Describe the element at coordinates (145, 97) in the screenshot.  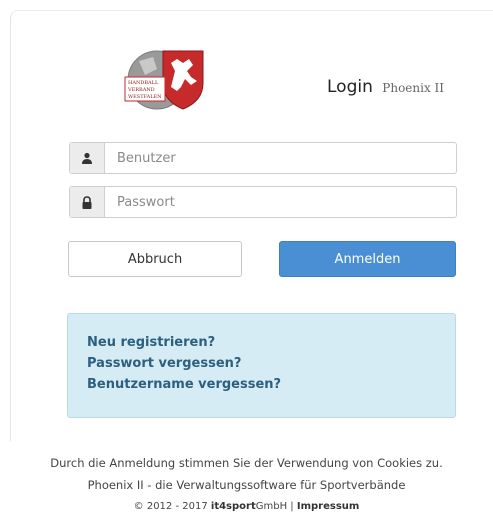
I see `logo-line-3: WESTFALEN` at that location.